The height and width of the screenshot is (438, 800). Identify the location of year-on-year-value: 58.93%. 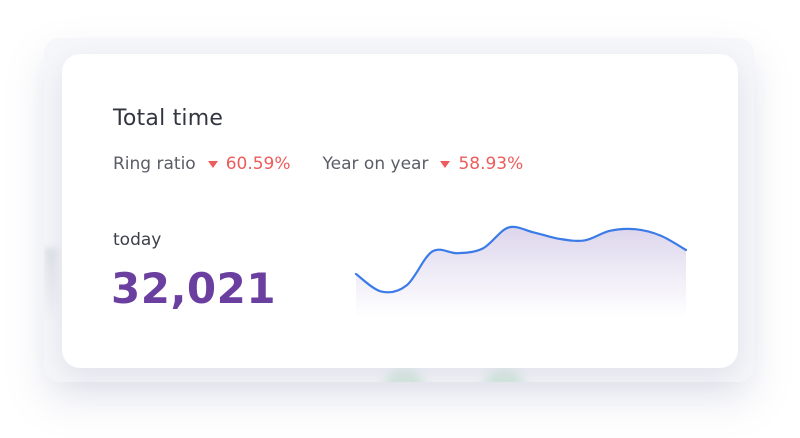
(491, 164).